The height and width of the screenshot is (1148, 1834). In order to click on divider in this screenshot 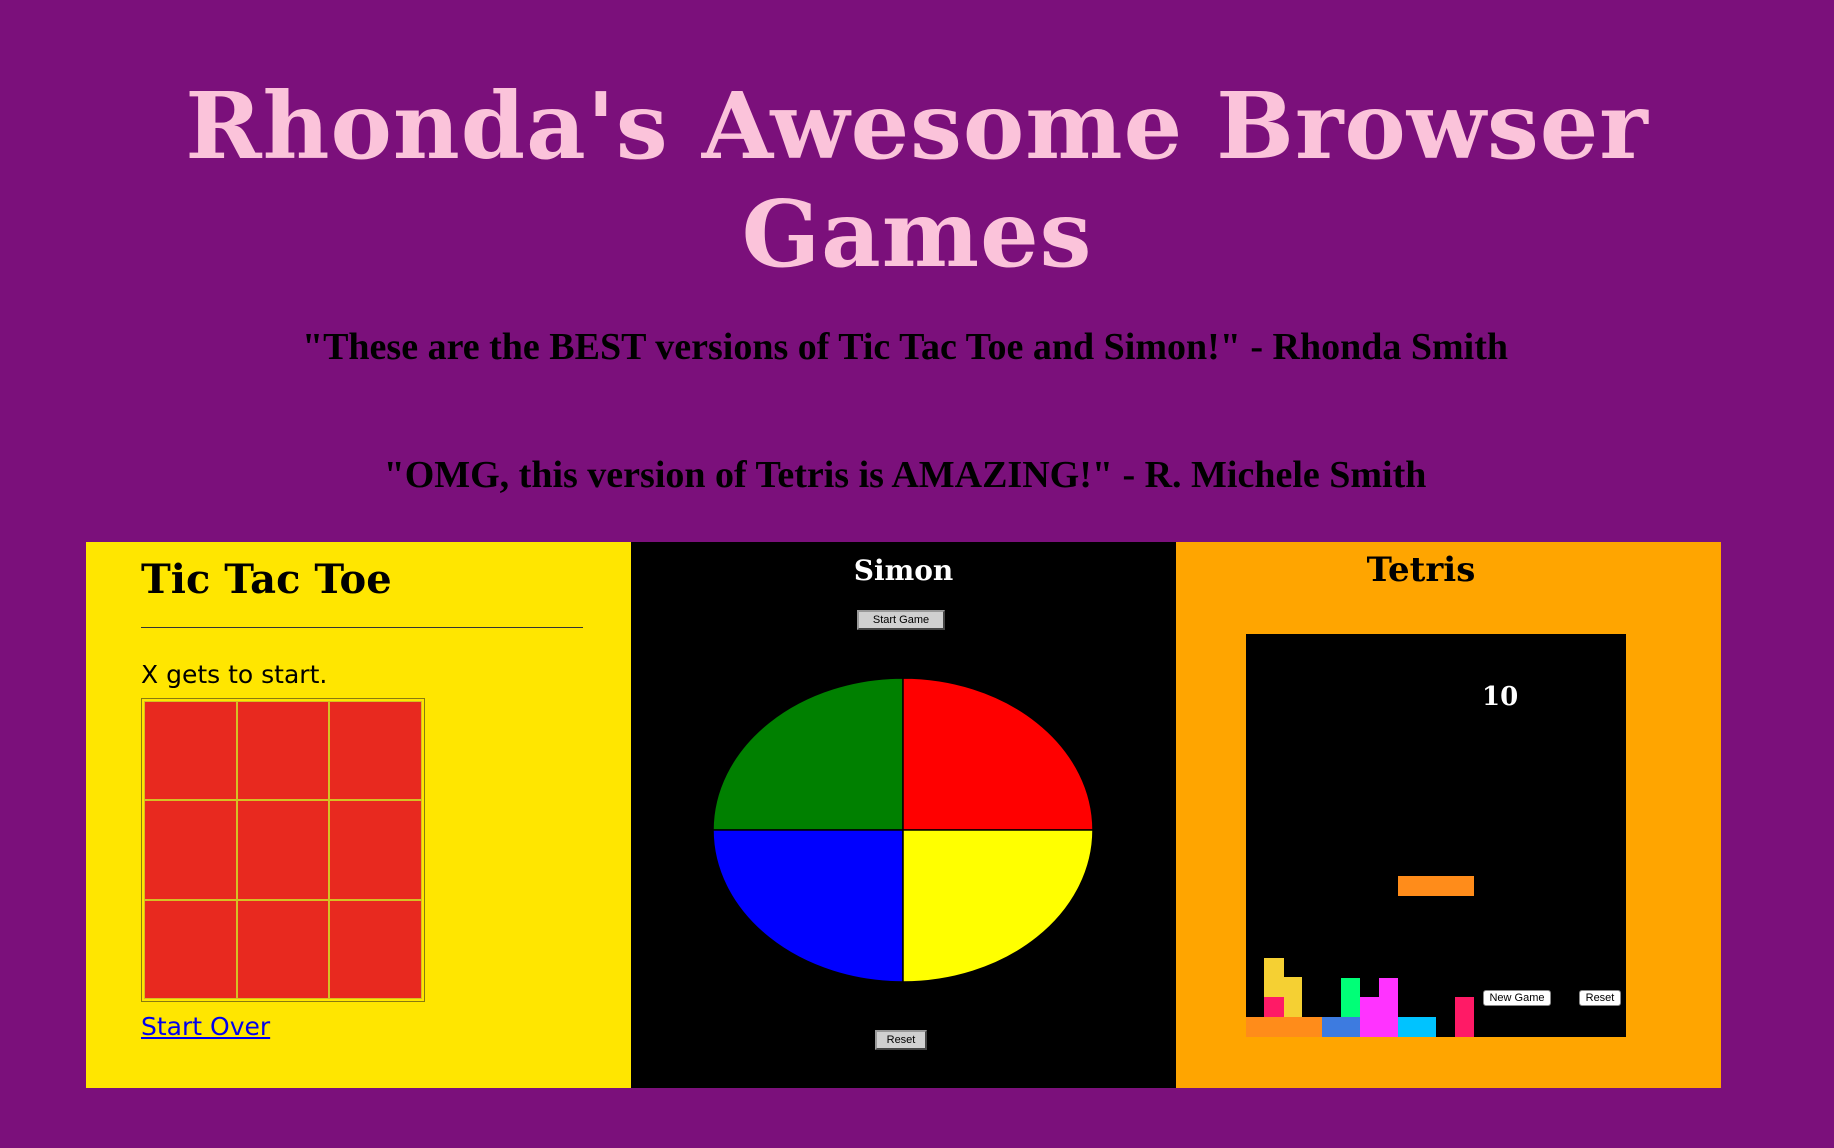, I will do `click(362, 627)`.